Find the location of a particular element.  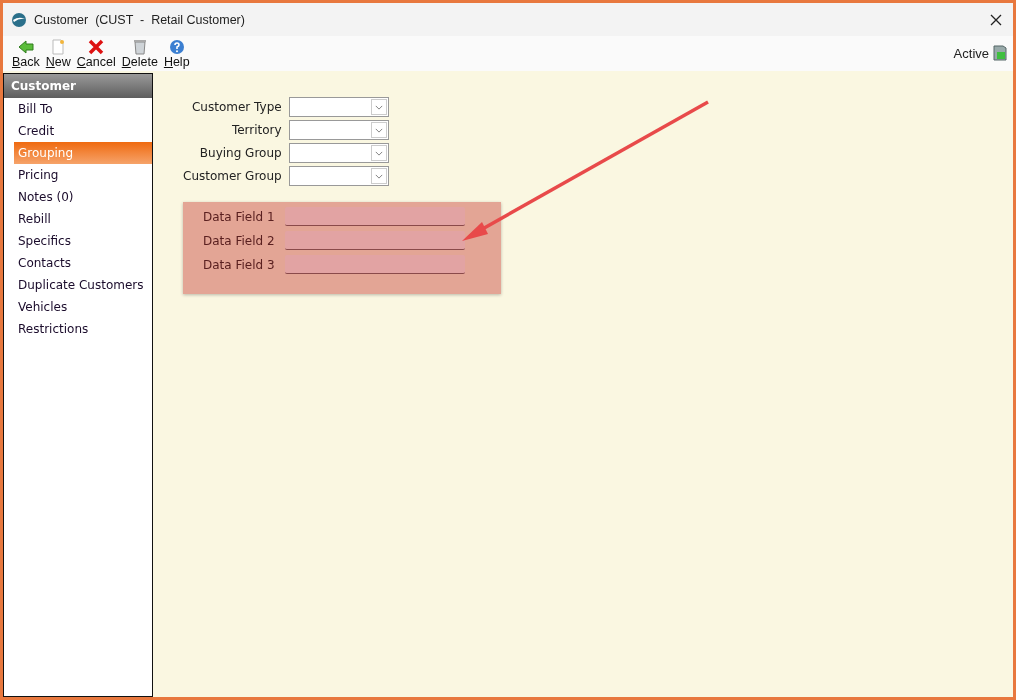

status-label: Active is located at coordinates (971, 53).